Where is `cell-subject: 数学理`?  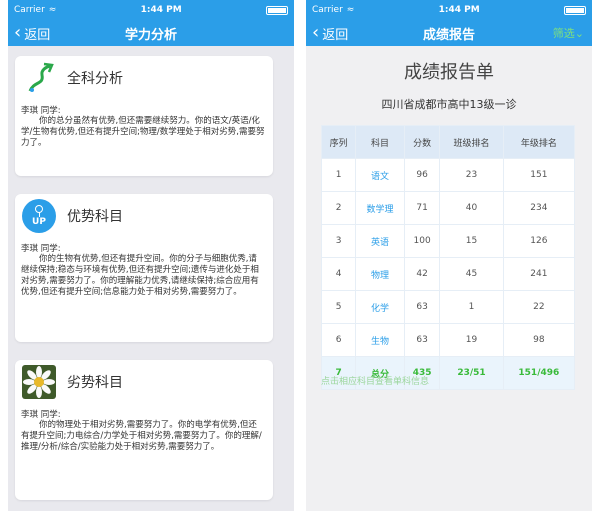
cell-subject: 数学理 is located at coordinates (380, 208).